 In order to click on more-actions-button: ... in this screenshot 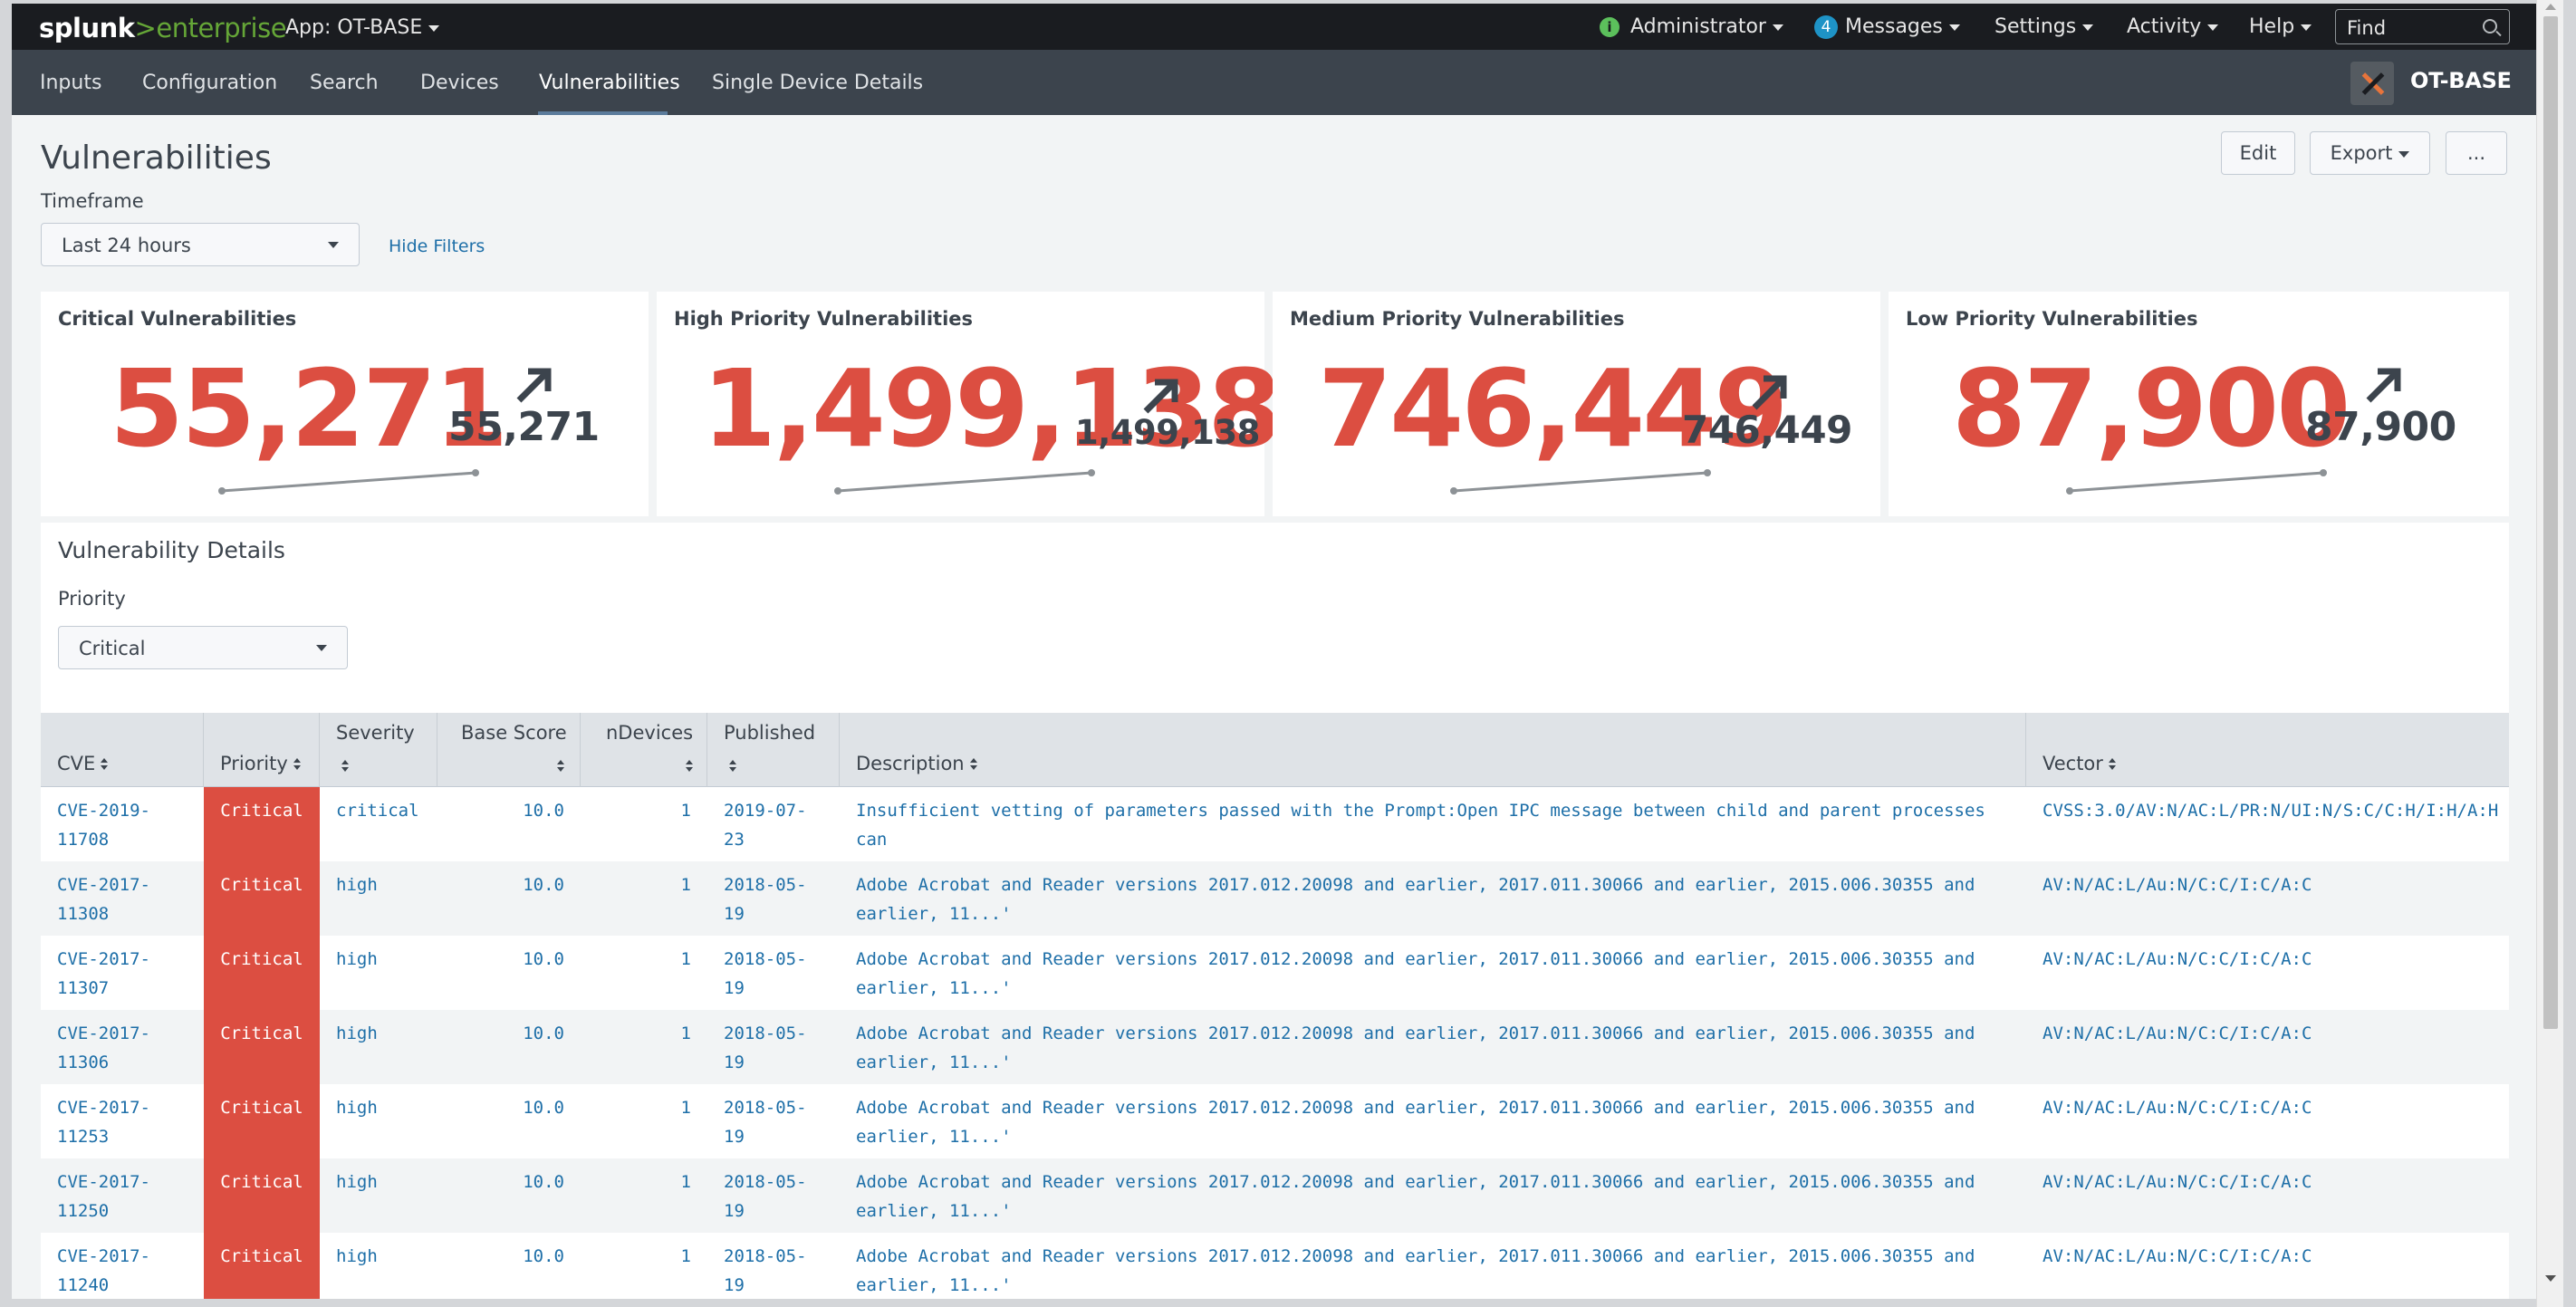, I will do `click(2476, 153)`.